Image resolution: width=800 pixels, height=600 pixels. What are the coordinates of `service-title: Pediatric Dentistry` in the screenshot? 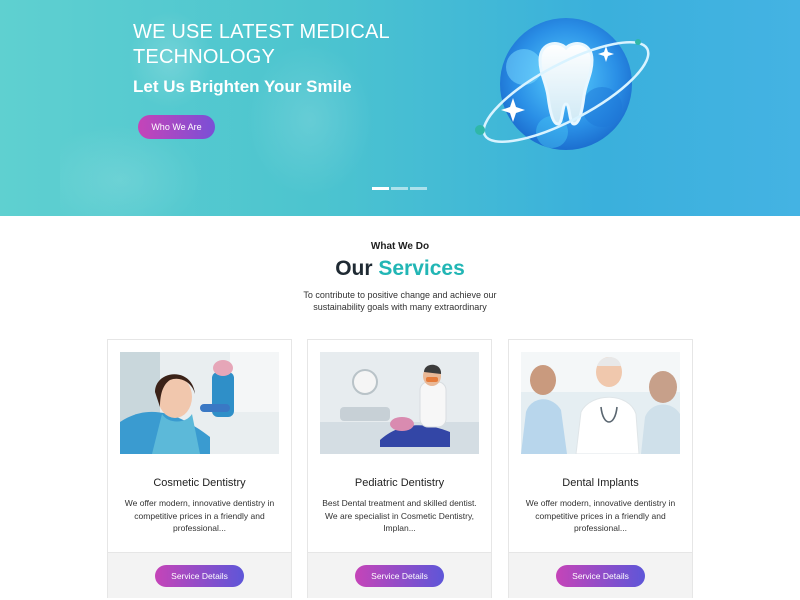 It's located at (399, 483).